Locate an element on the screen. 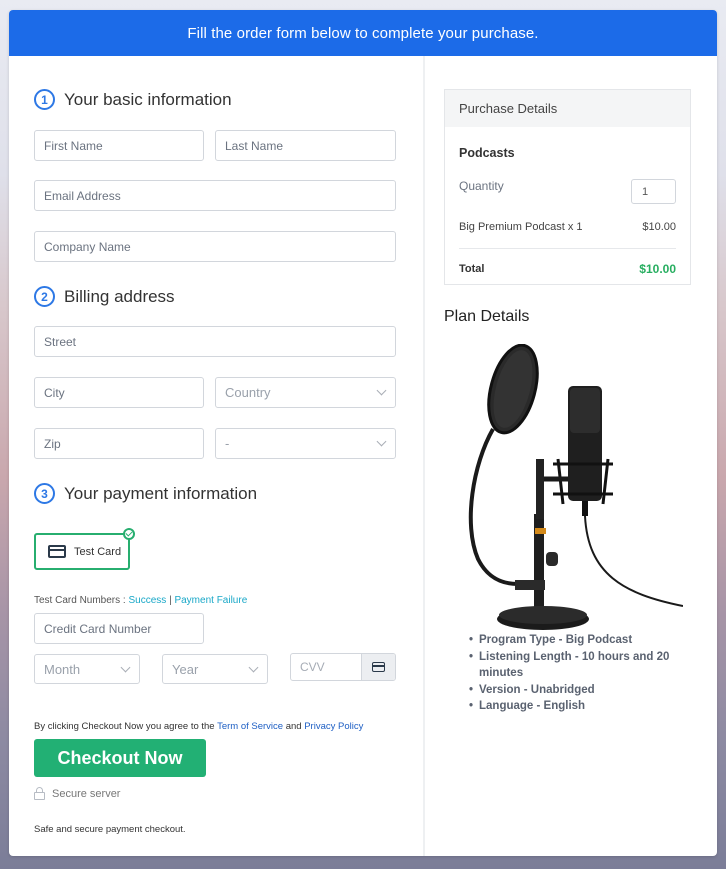 Image resolution: width=726 pixels, height=869 pixels. safe-note: Safe and secure payment checkout. is located at coordinates (110, 829).